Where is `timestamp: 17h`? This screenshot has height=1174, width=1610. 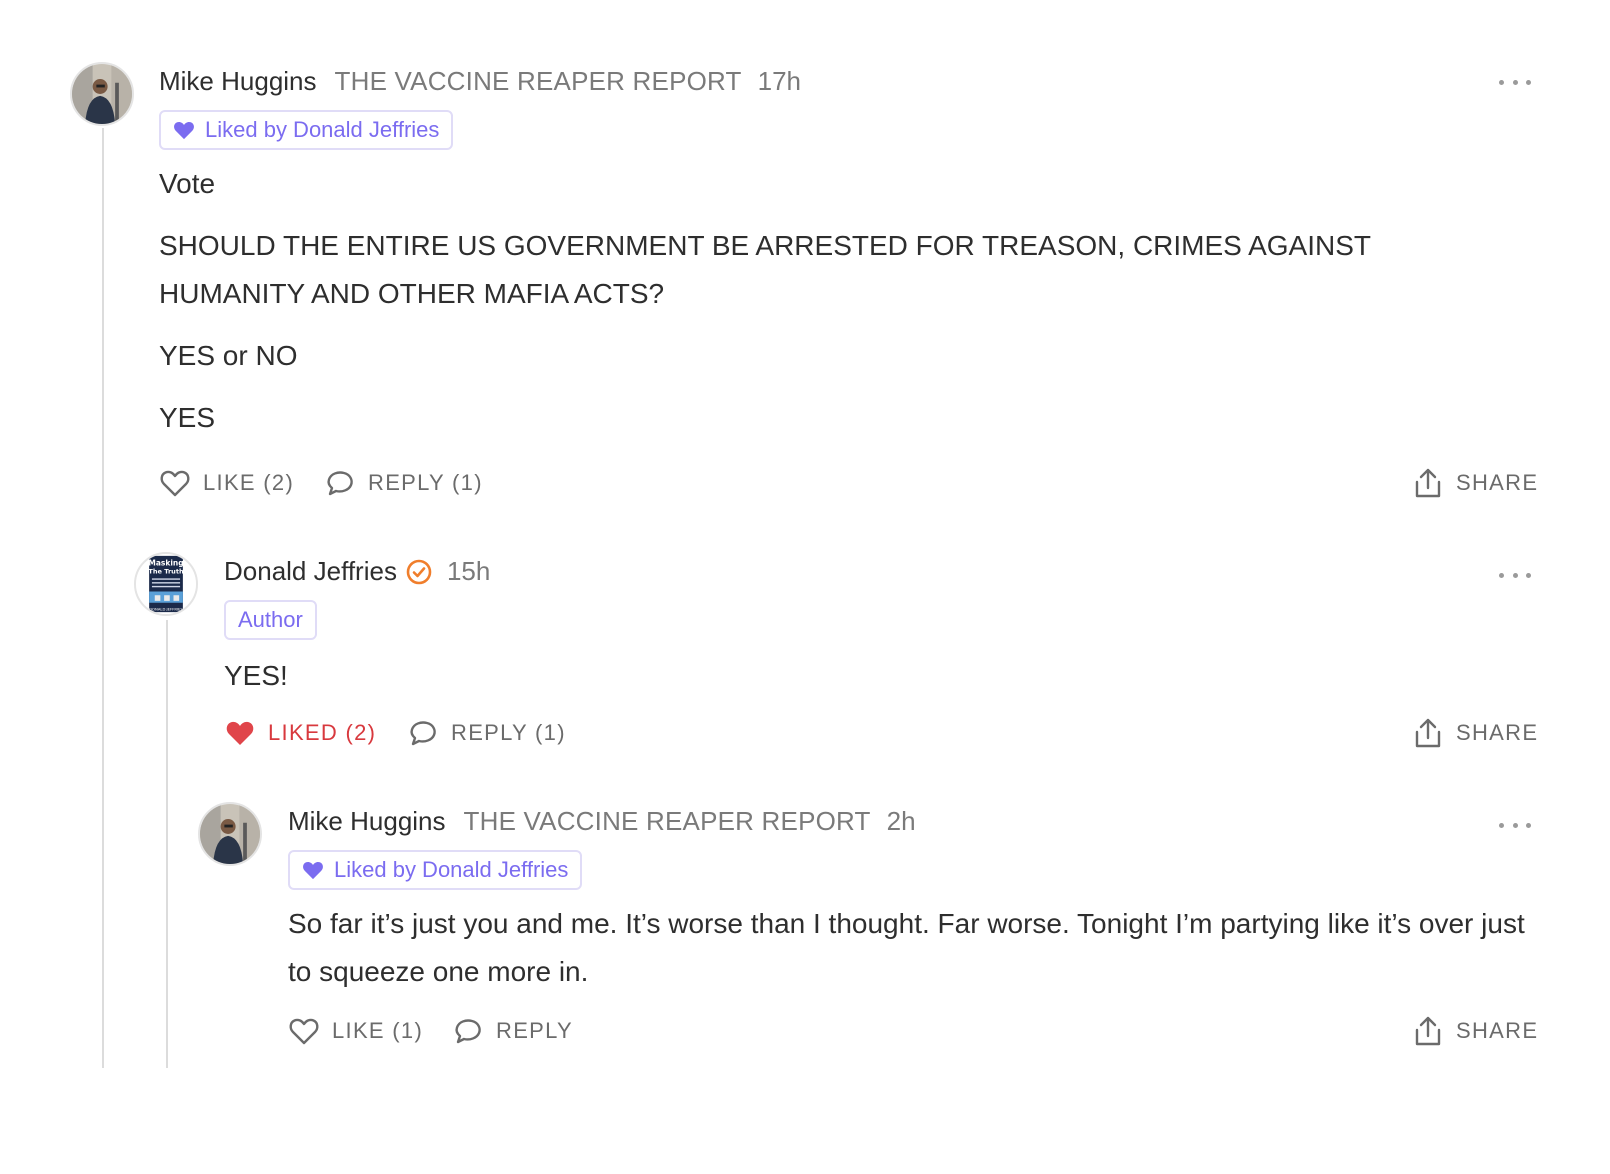
timestamp: 17h is located at coordinates (779, 81).